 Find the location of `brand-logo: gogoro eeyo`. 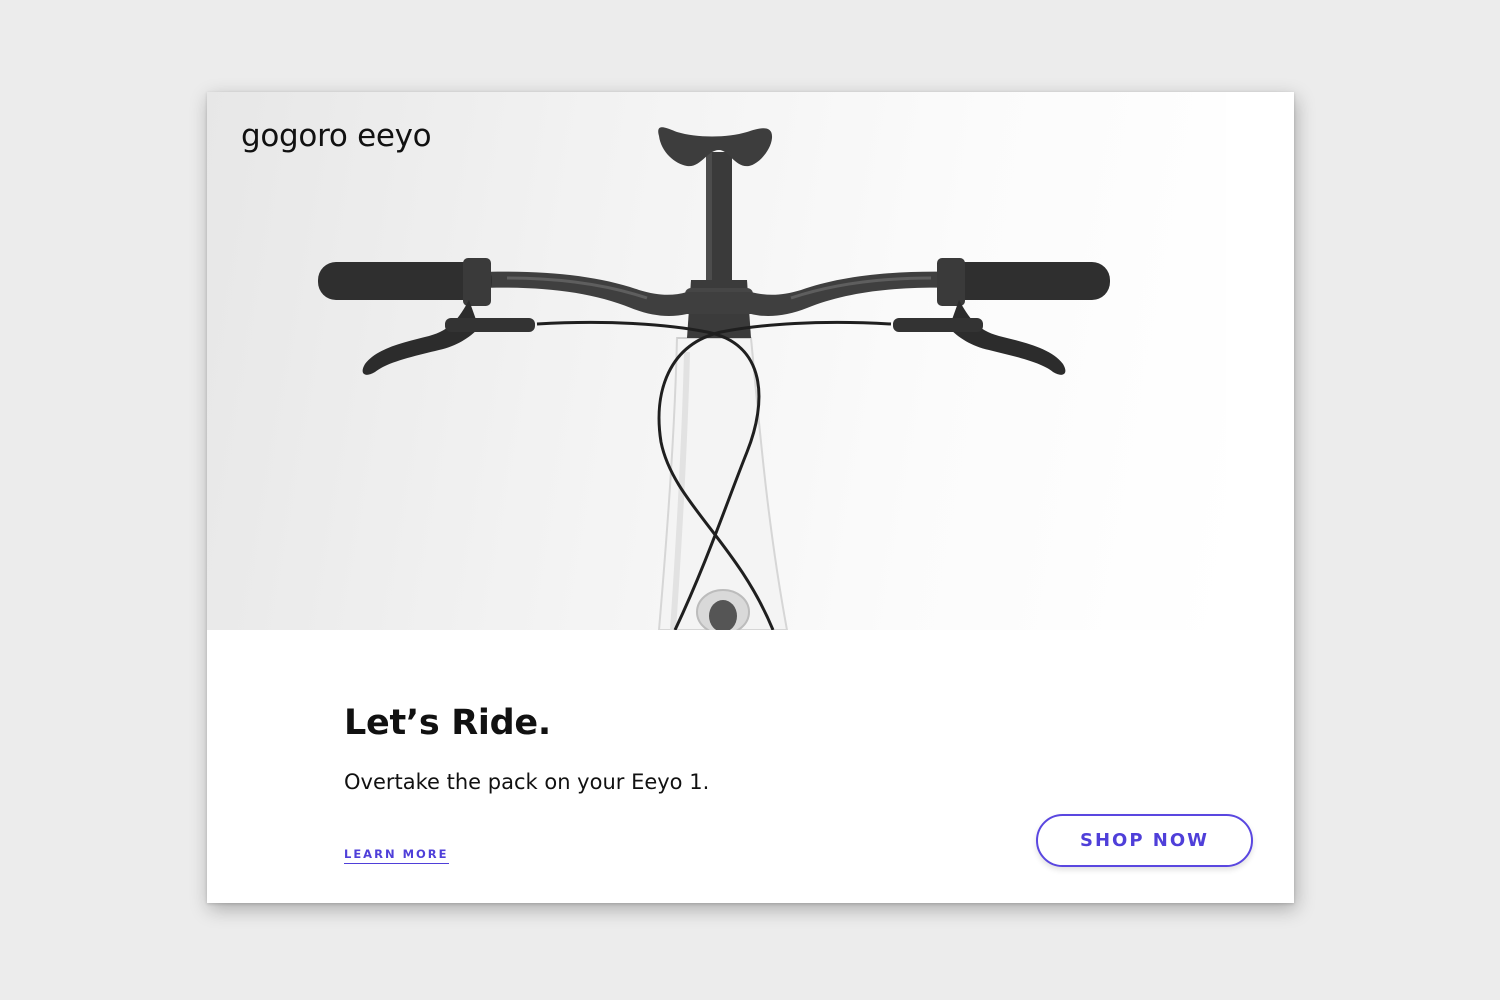

brand-logo: gogoro eeyo is located at coordinates (336, 136).